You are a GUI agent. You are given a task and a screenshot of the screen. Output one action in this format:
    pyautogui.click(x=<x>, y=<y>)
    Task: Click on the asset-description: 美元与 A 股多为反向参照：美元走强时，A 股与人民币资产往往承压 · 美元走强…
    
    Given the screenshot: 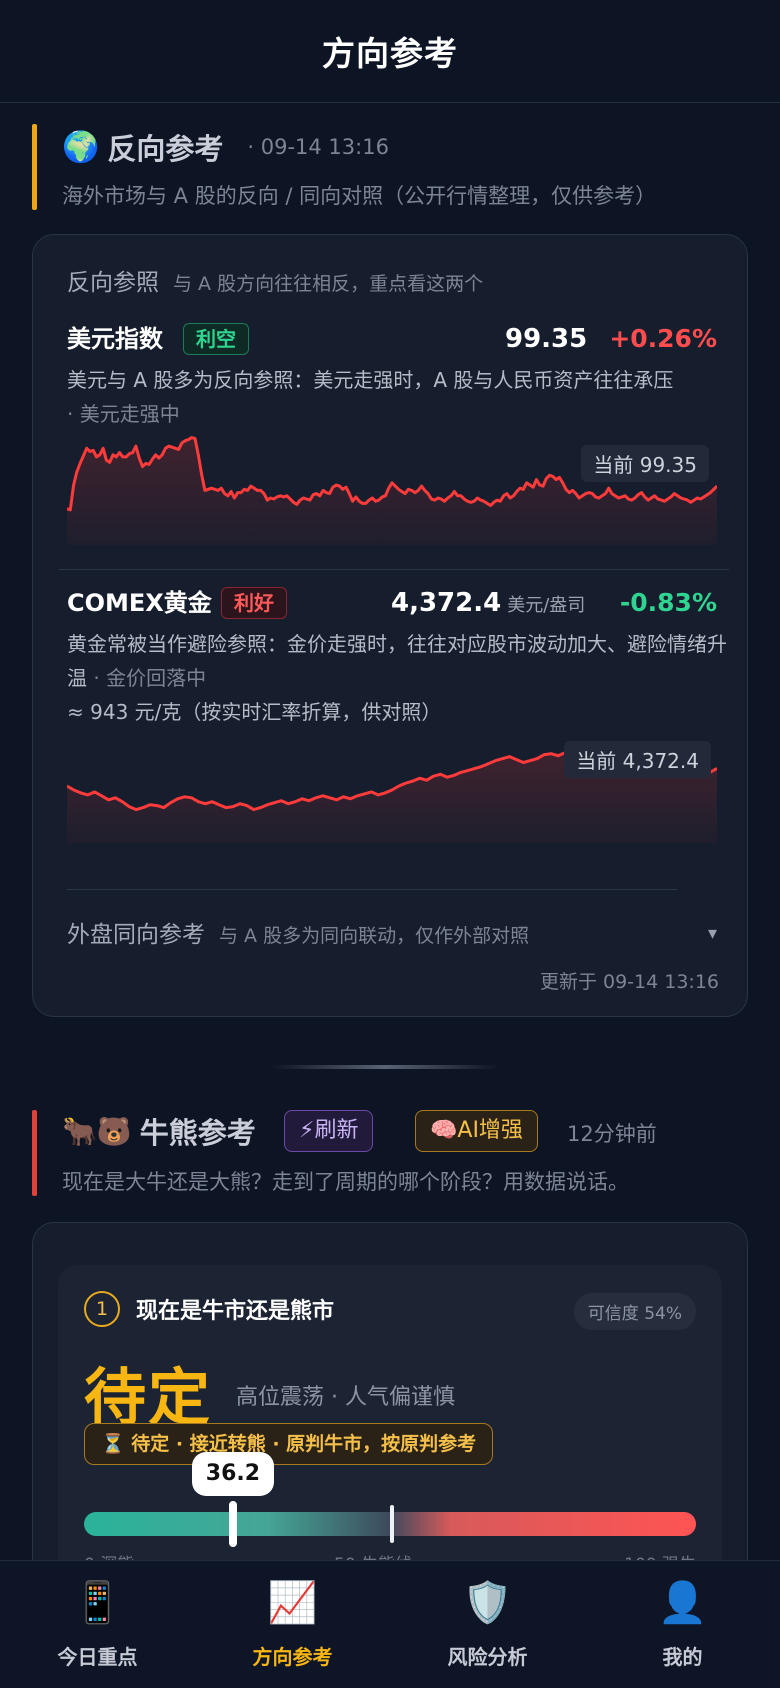 What is the action you would take?
    pyautogui.click(x=397, y=397)
    